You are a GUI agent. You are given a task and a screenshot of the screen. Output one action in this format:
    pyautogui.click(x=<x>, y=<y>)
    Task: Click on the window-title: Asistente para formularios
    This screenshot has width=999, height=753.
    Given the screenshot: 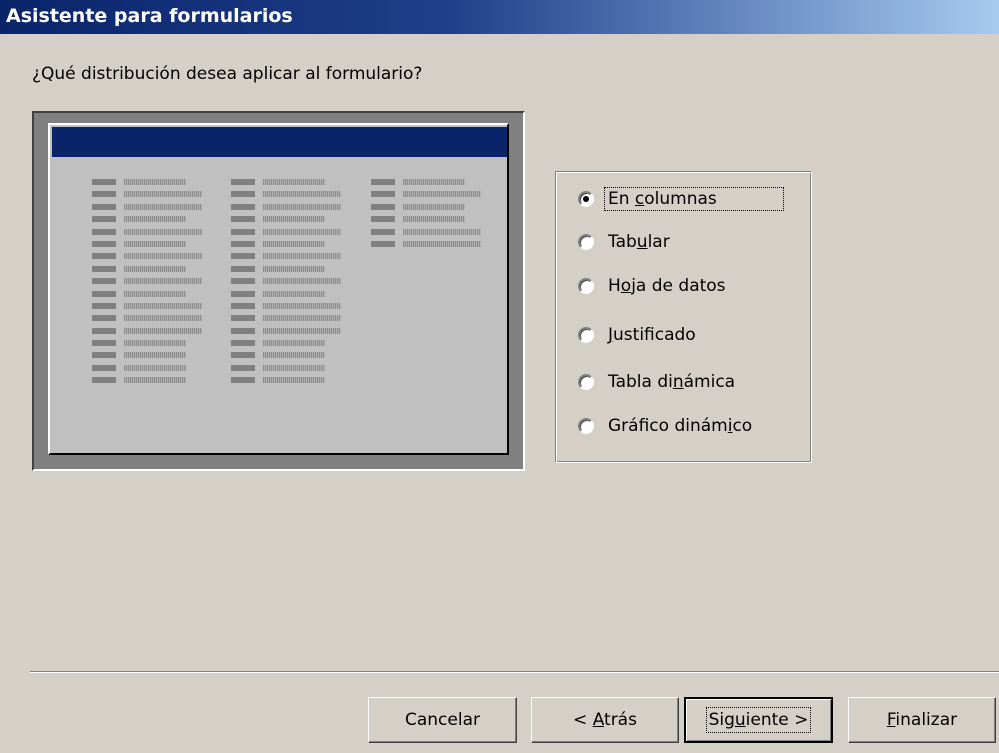 What is the action you would take?
    pyautogui.click(x=149, y=16)
    